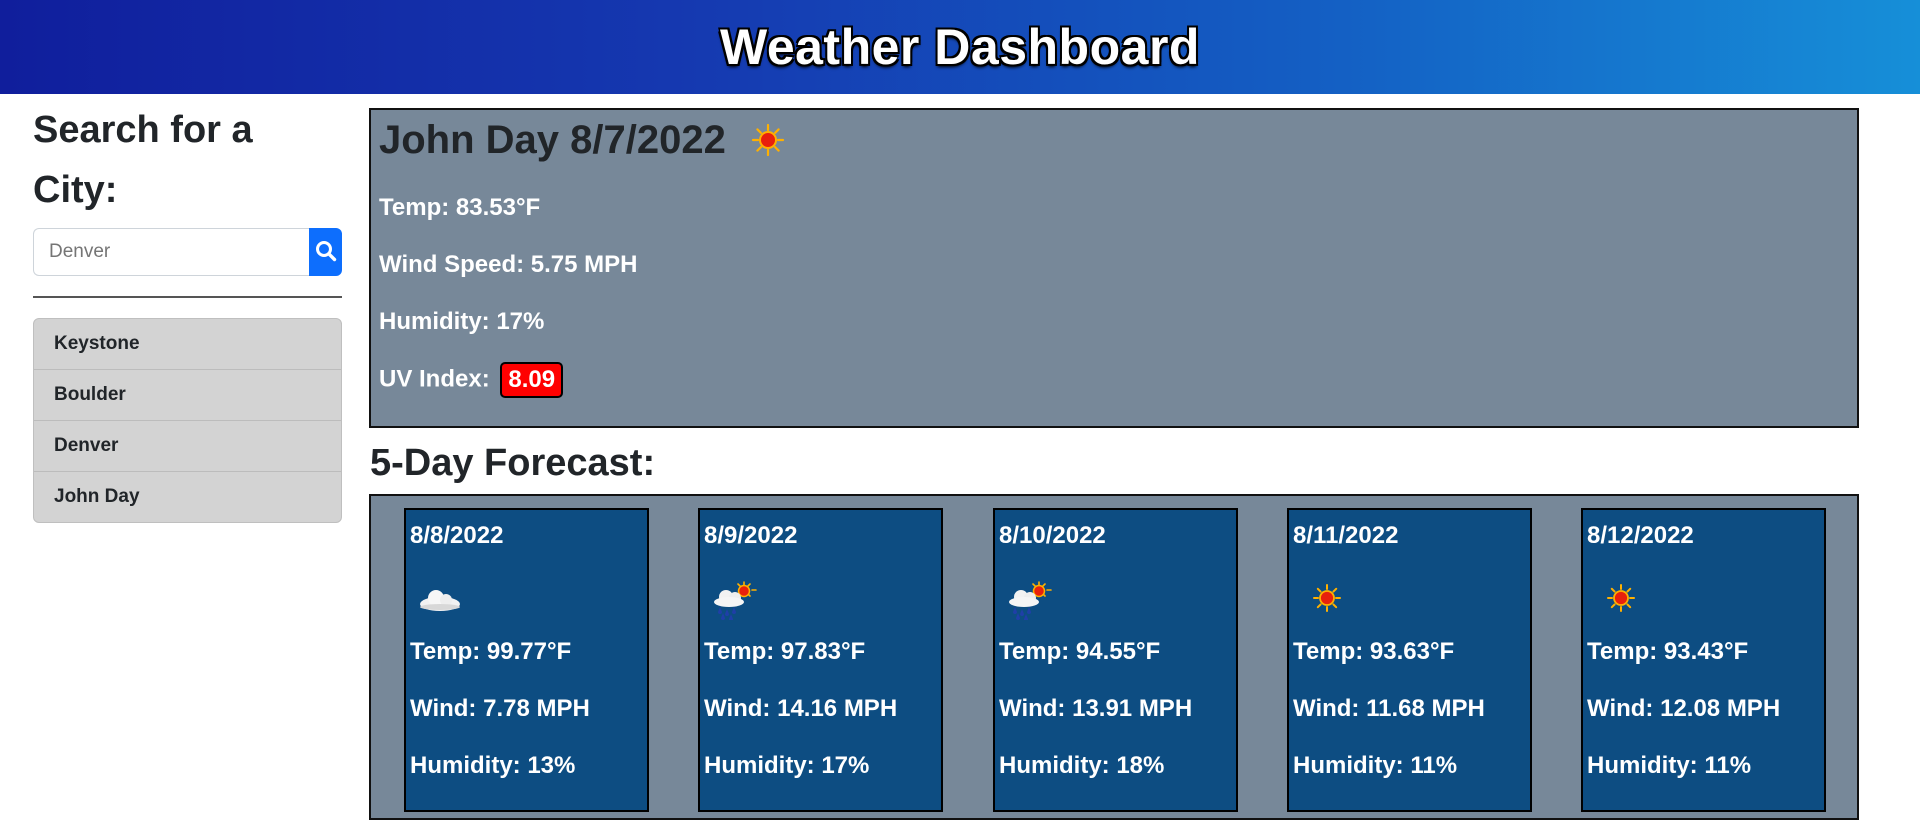 The image size is (1920, 832). I want to click on app-header: Weather Dashboard, so click(960, 47).